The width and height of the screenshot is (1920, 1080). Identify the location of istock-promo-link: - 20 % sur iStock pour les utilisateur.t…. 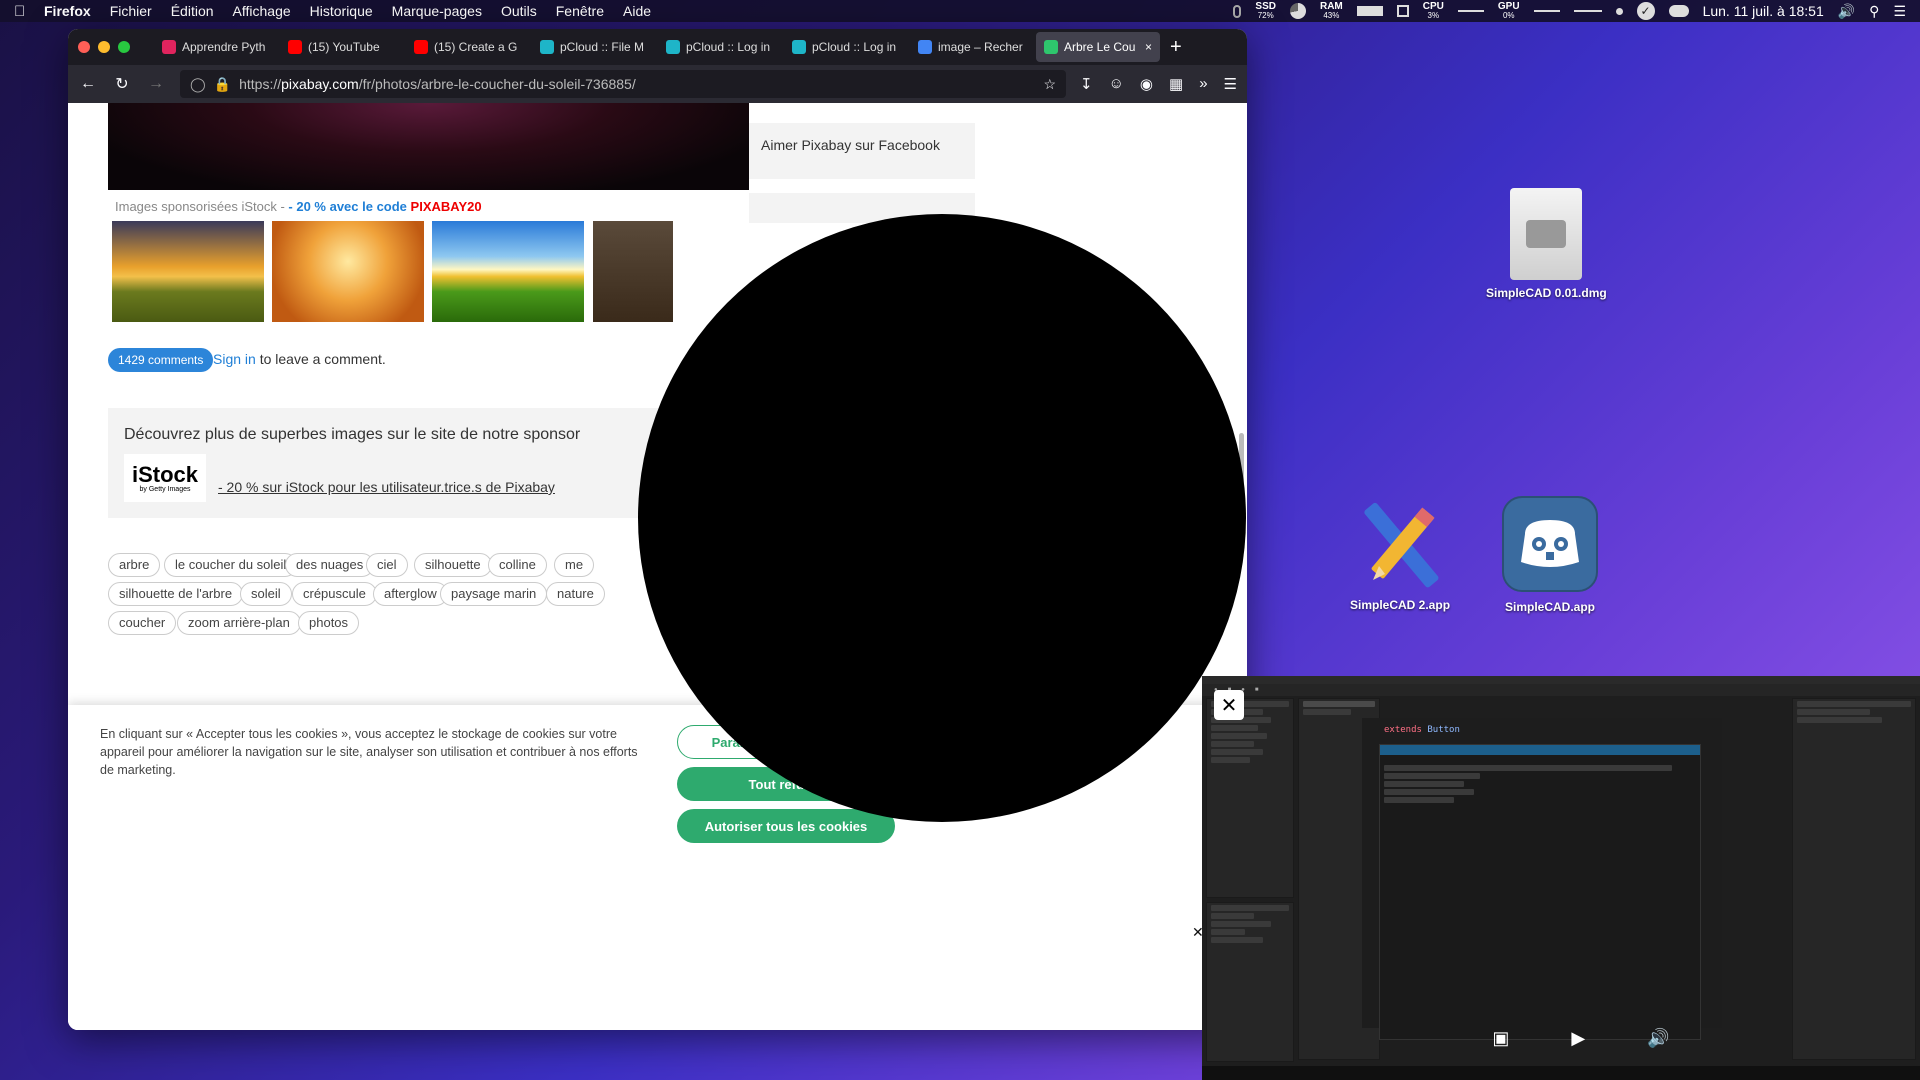
(386, 487).